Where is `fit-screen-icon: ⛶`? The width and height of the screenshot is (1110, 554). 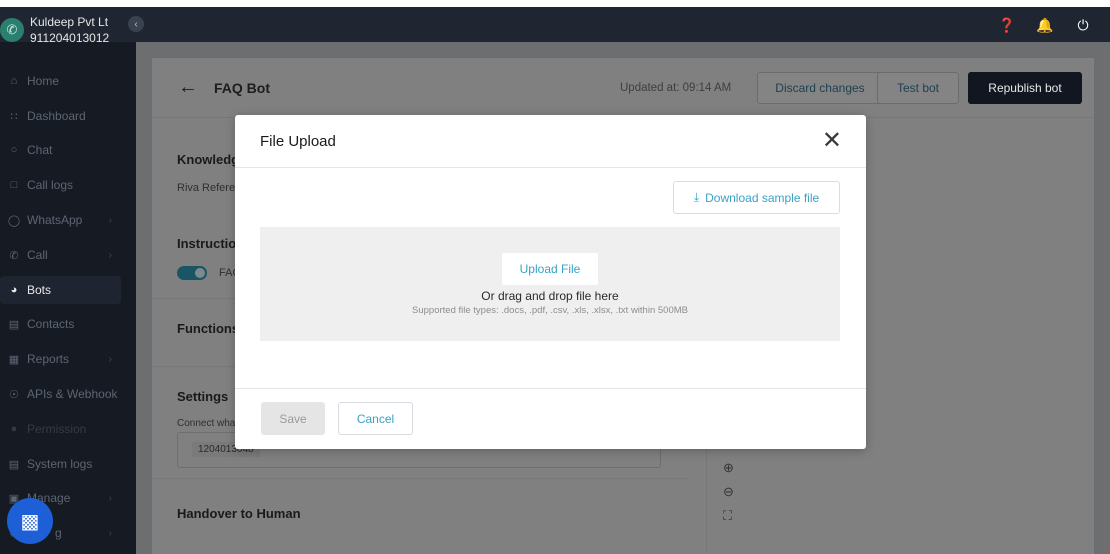 fit-screen-icon: ⛶ is located at coordinates (727, 516).